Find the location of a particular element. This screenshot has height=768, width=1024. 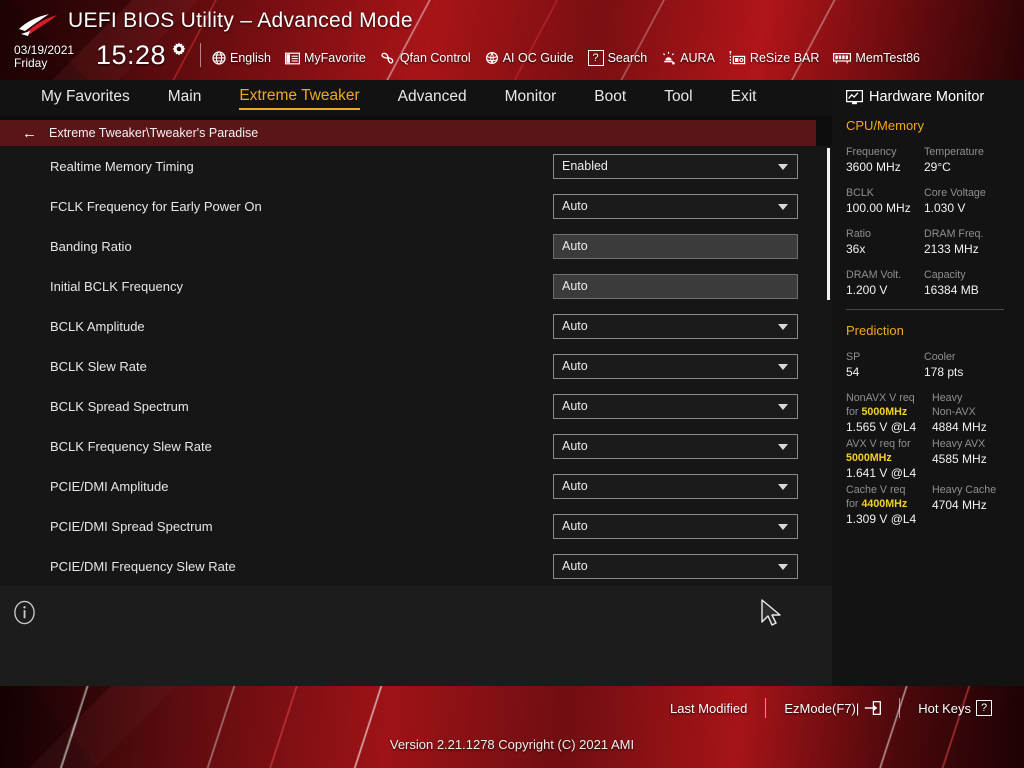

nav-tab-monitor: Monitor is located at coordinates (531, 98).